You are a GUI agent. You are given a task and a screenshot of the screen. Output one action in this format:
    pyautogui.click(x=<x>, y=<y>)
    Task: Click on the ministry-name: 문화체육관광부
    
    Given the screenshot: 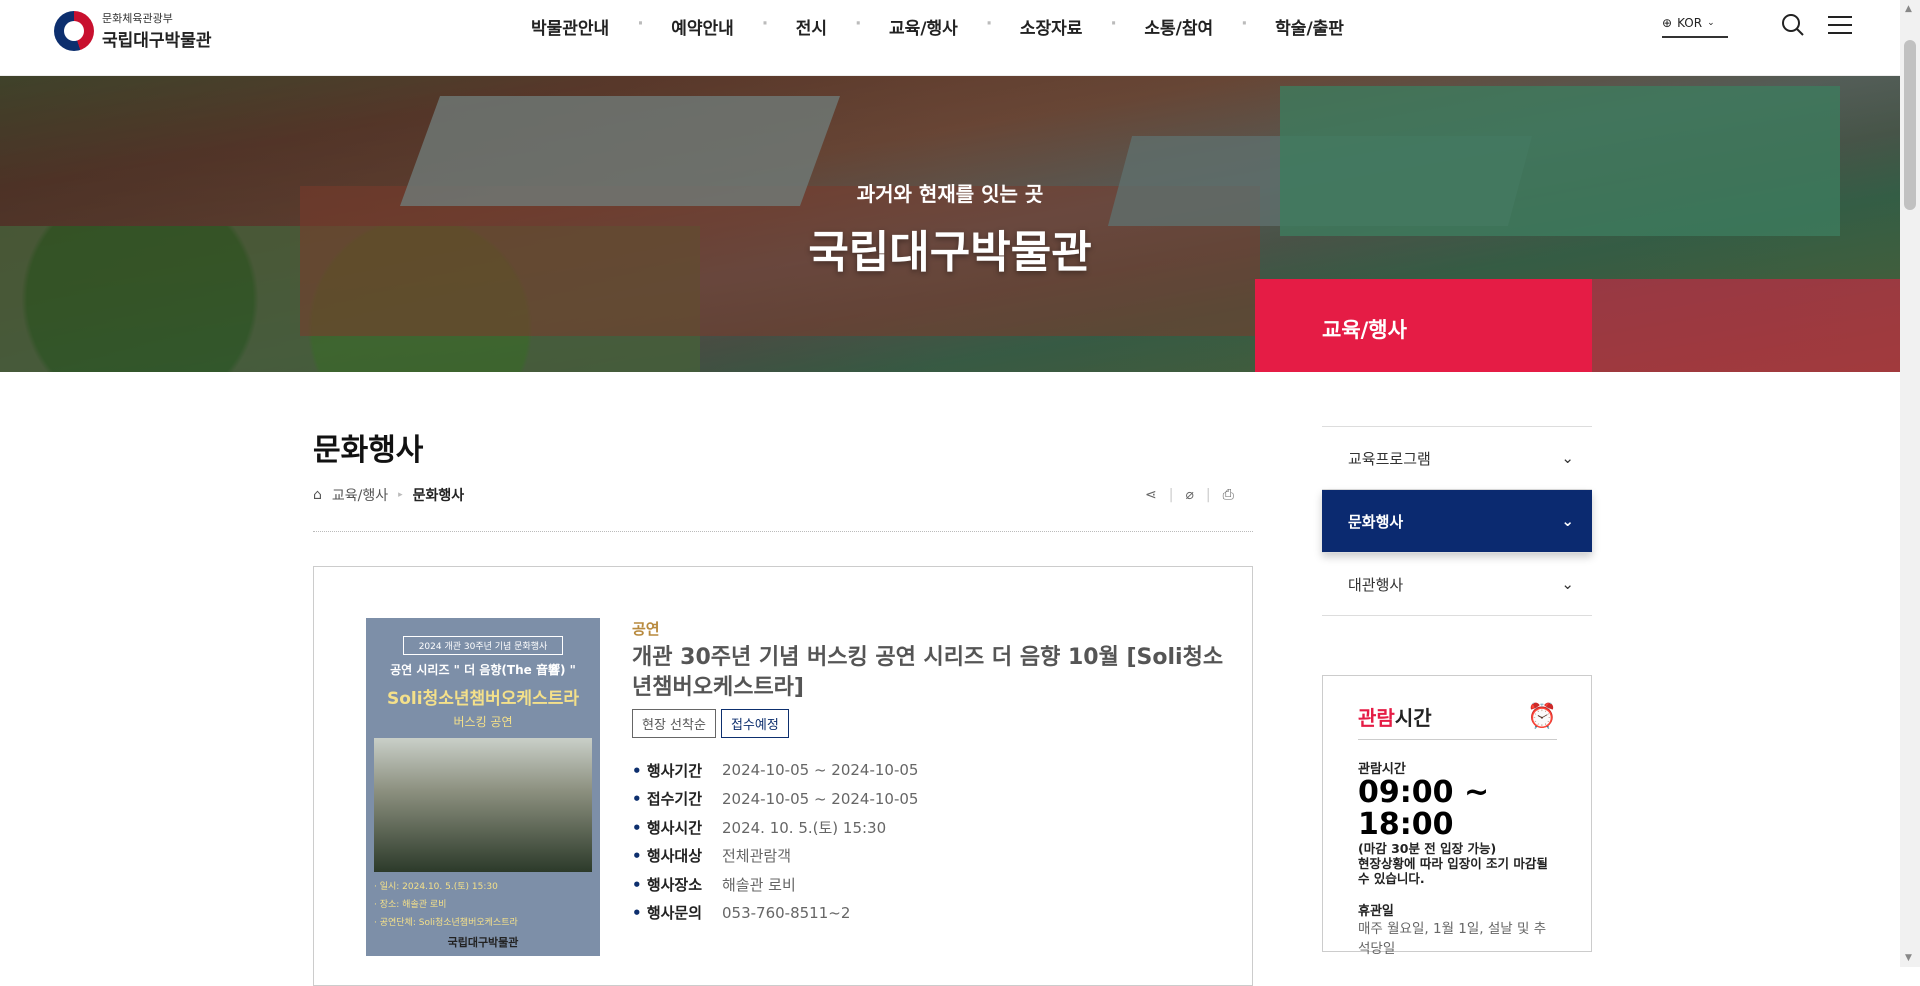 What is the action you would take?
    pyautogui.click(x=137, y=18)
    